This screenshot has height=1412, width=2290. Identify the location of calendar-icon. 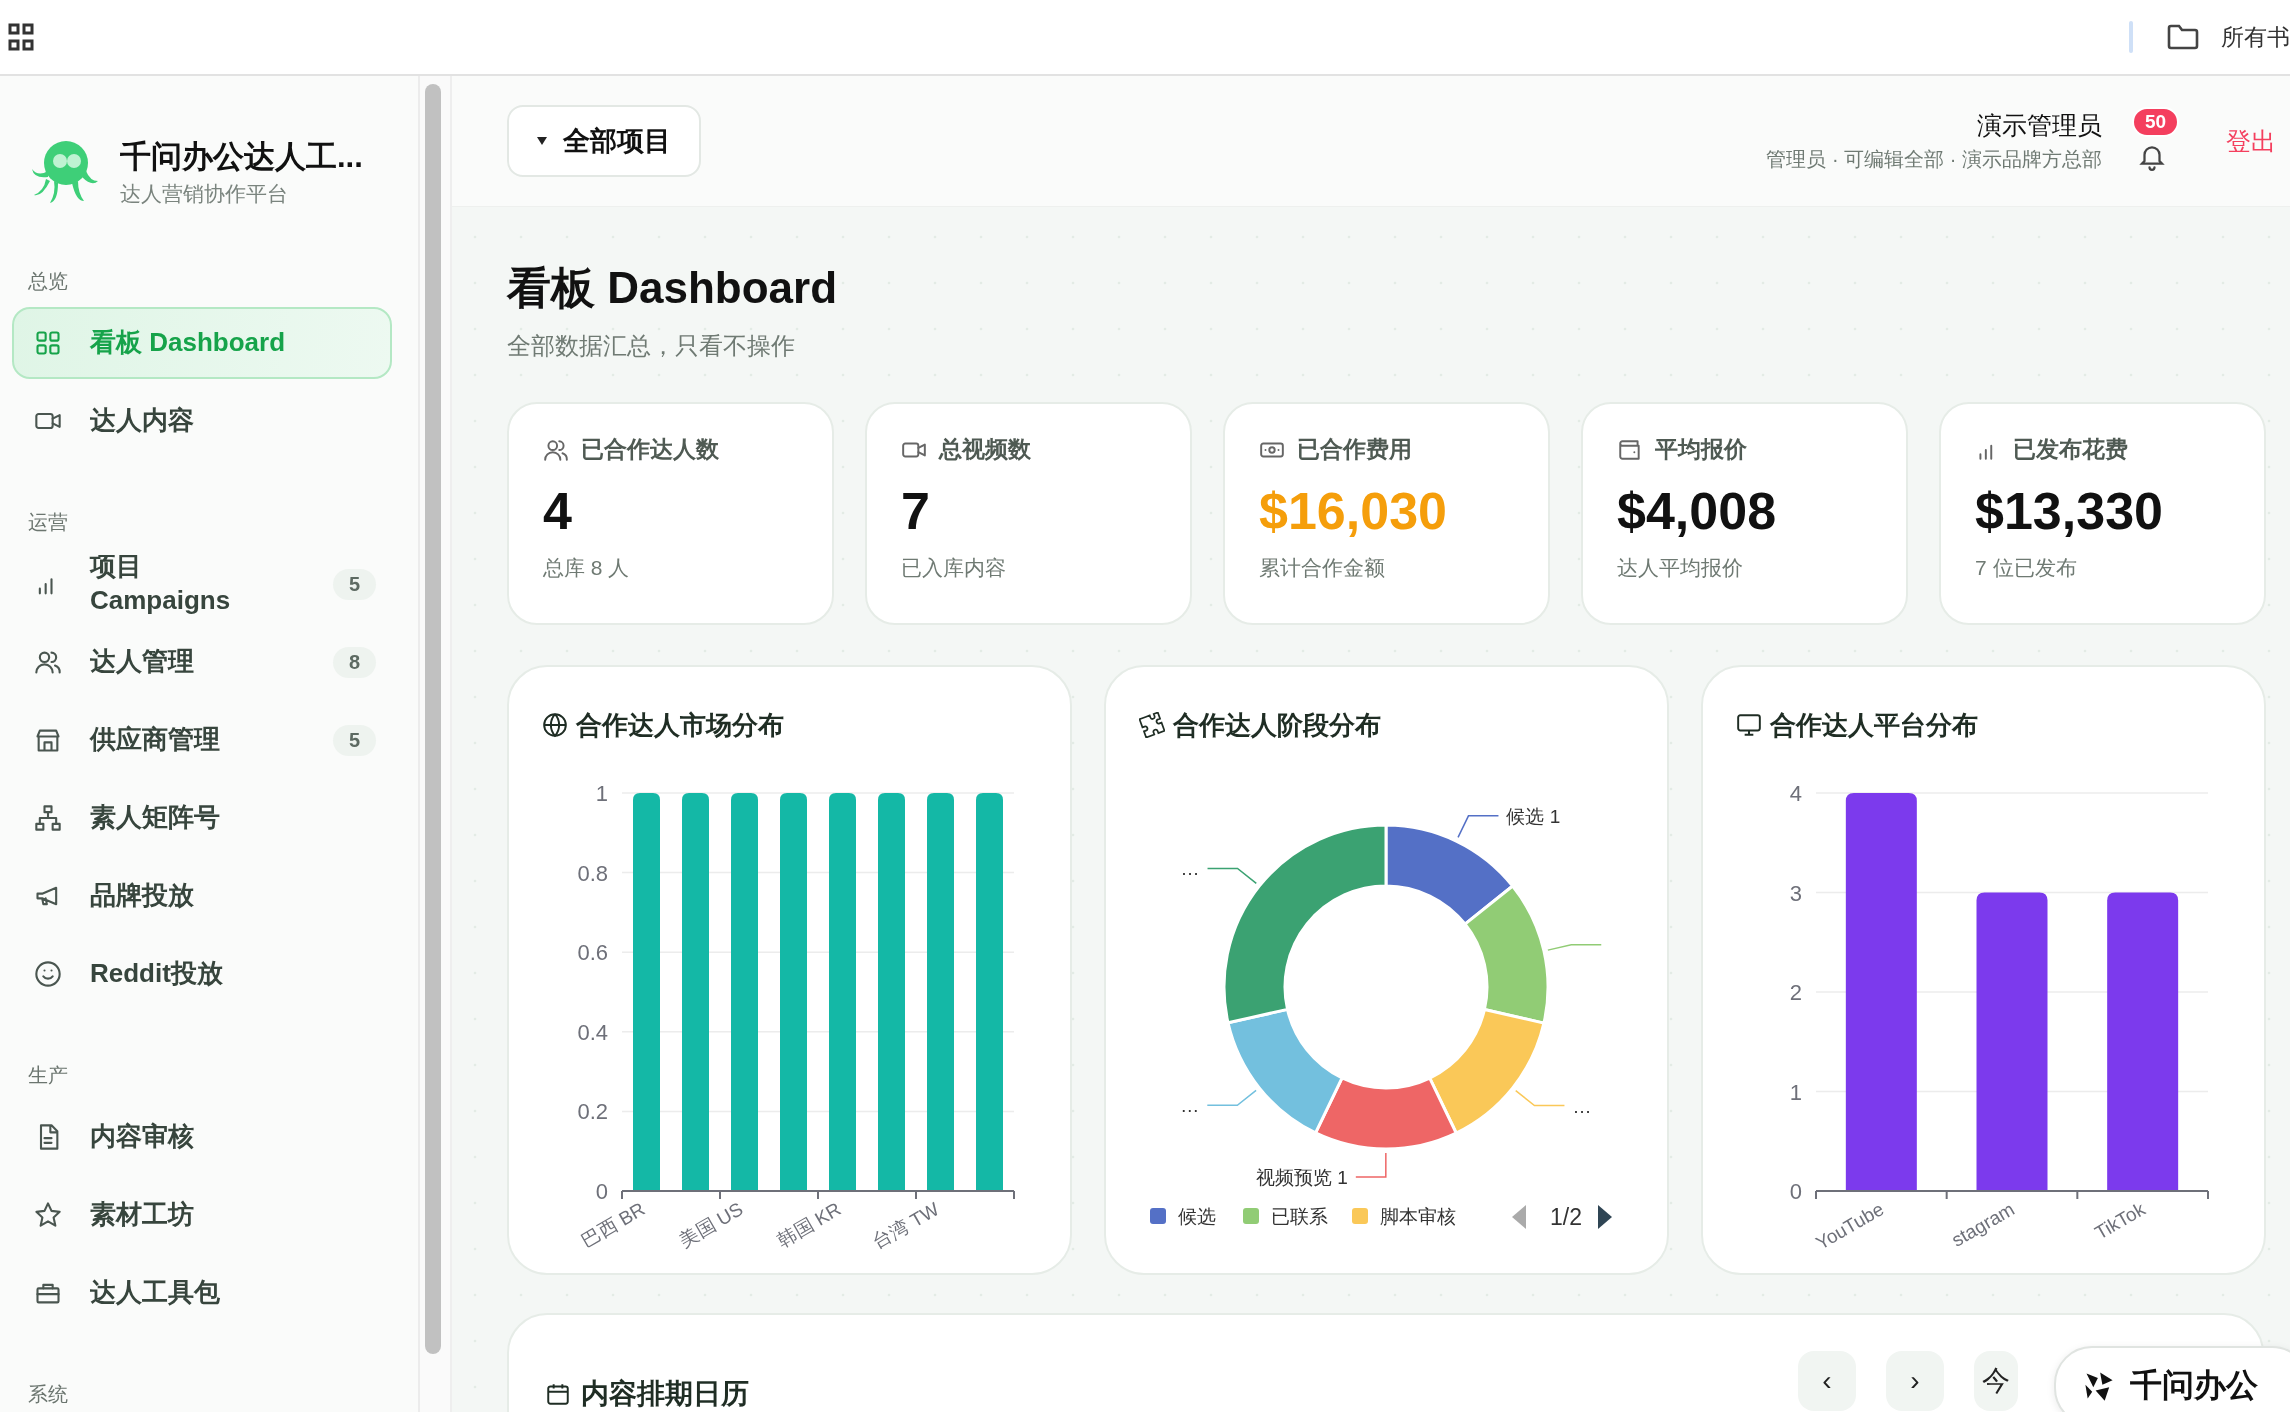
(558, 1394).